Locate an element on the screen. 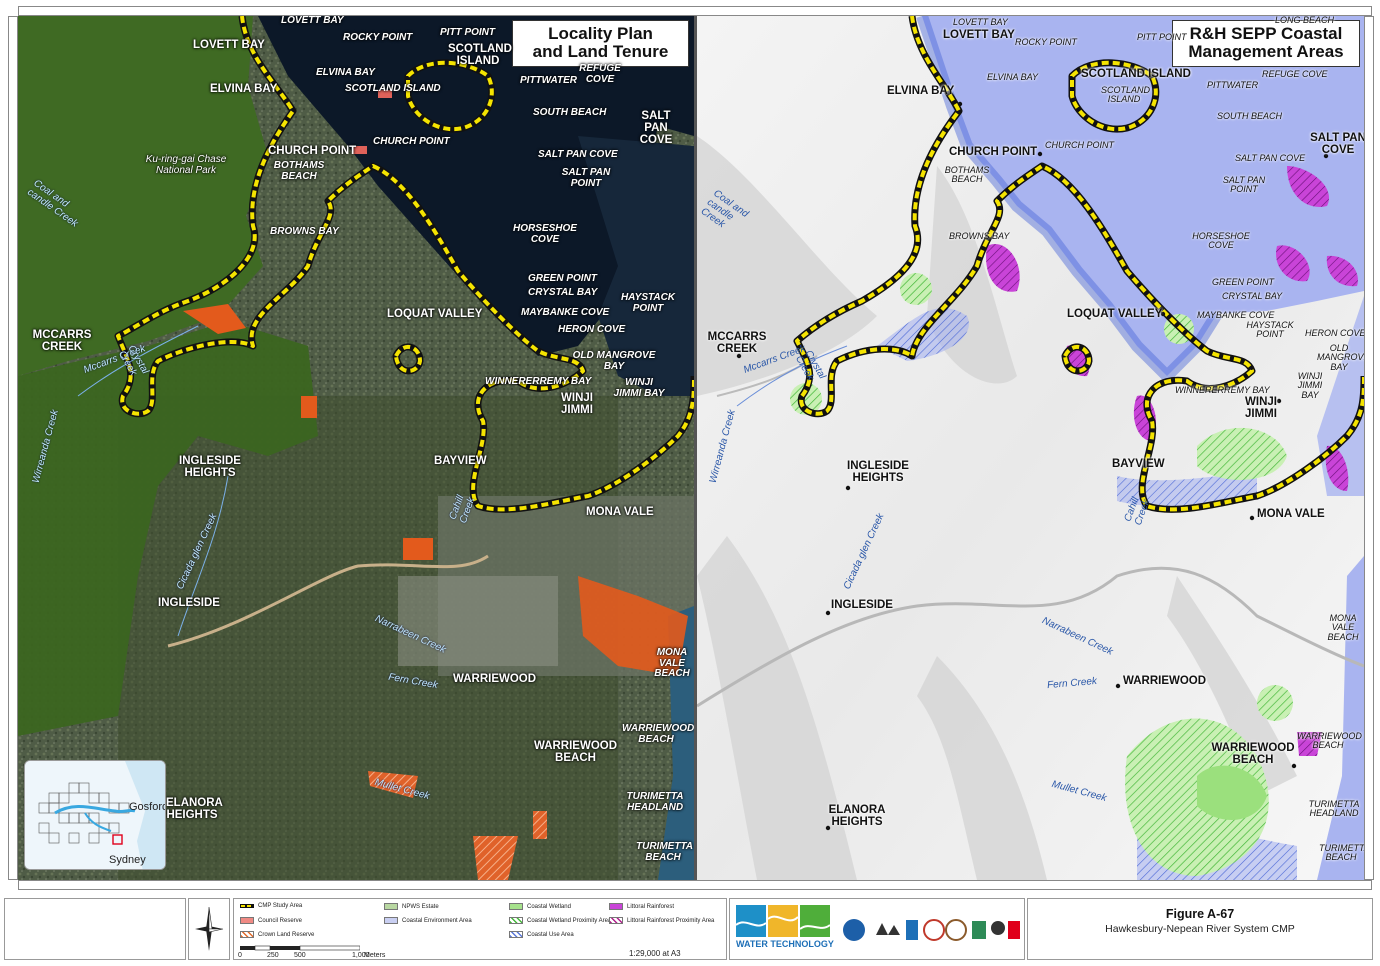 This screenshot has height=966, width=1380. place-warriewood-beach-small: WARRIEWOOD BEACH is located at coordinates (658, 734).